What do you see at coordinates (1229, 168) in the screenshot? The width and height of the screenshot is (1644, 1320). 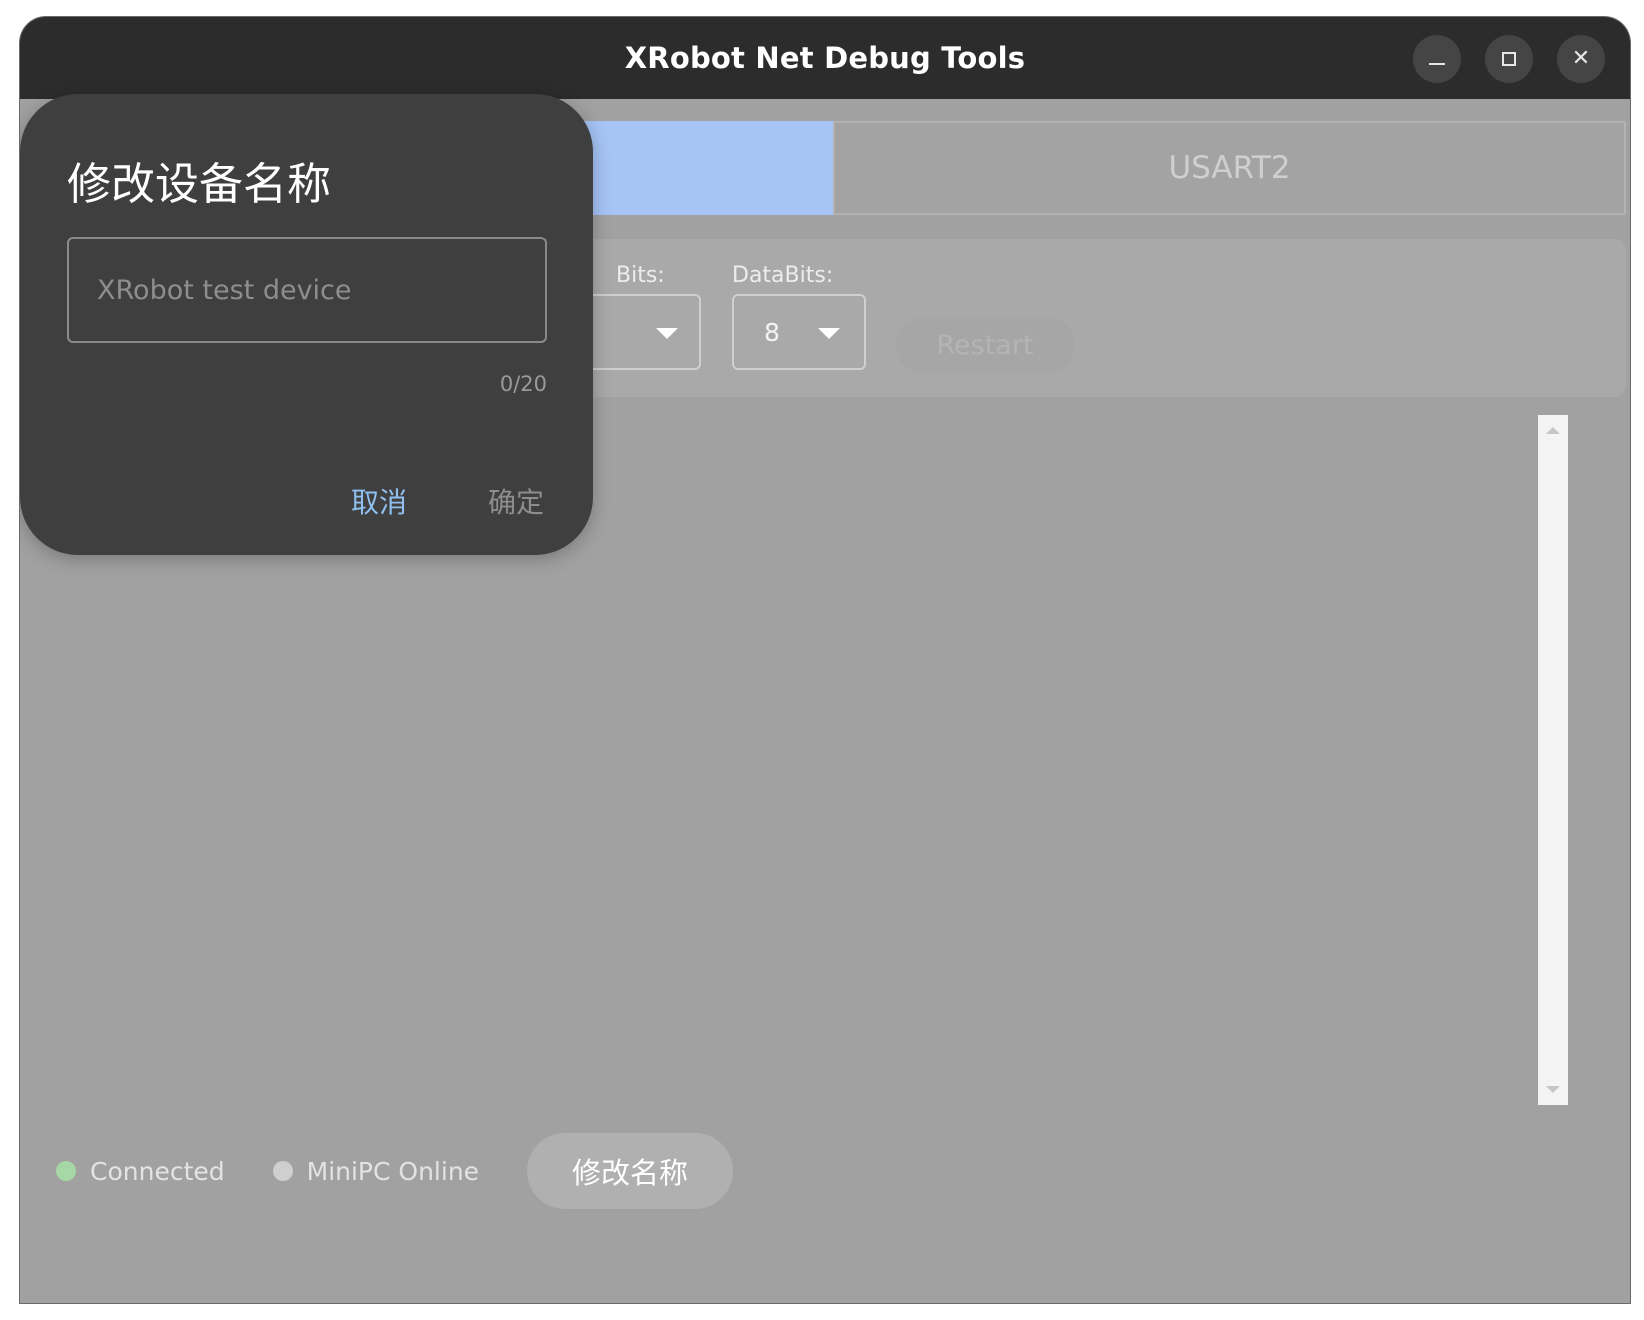 I see `tab-usart2: USART2` at bounding box center [1229, 168].